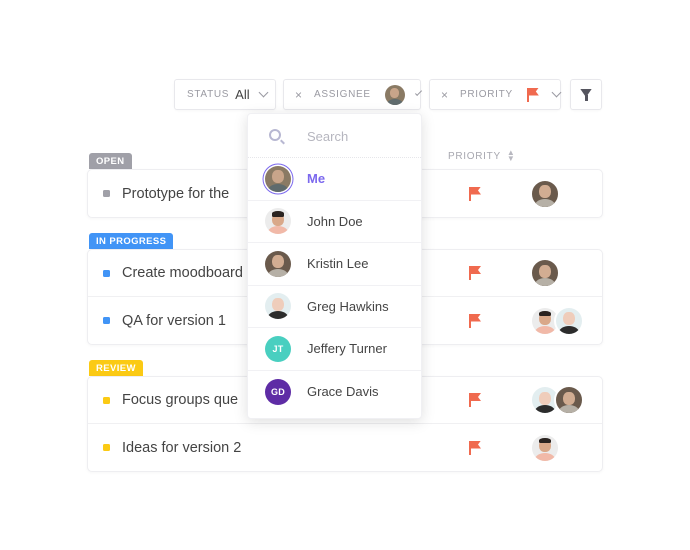  Describe the element at coordinates (242, 94) in the screenshot. I see `status-filter-value: All` at that location.